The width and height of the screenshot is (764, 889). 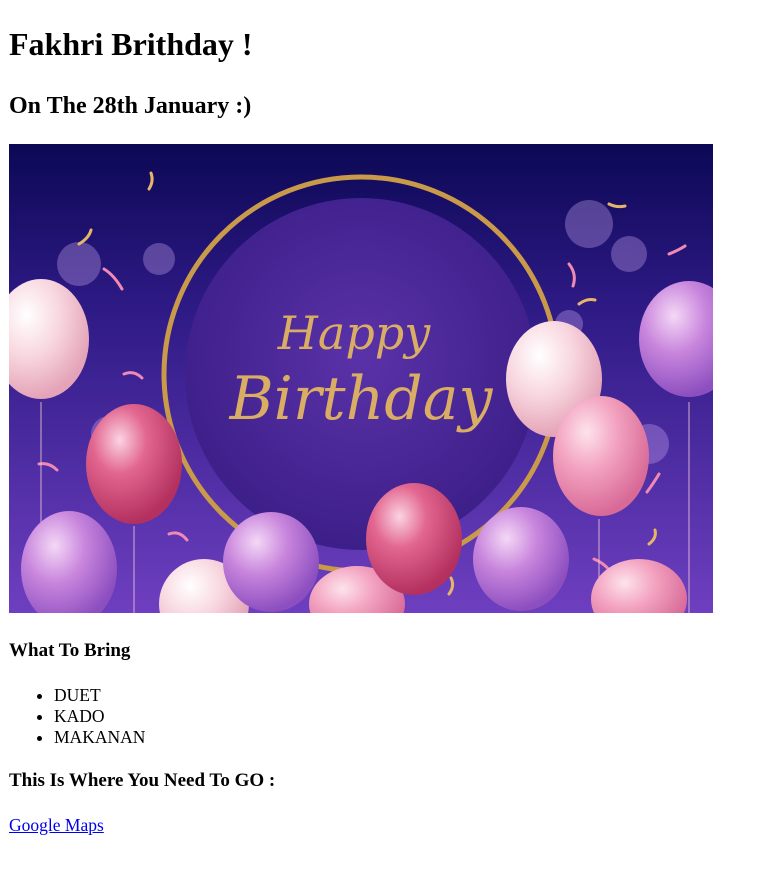 I want to click on page-subtitle: On The 28th January :), so click(x=130, y=106).